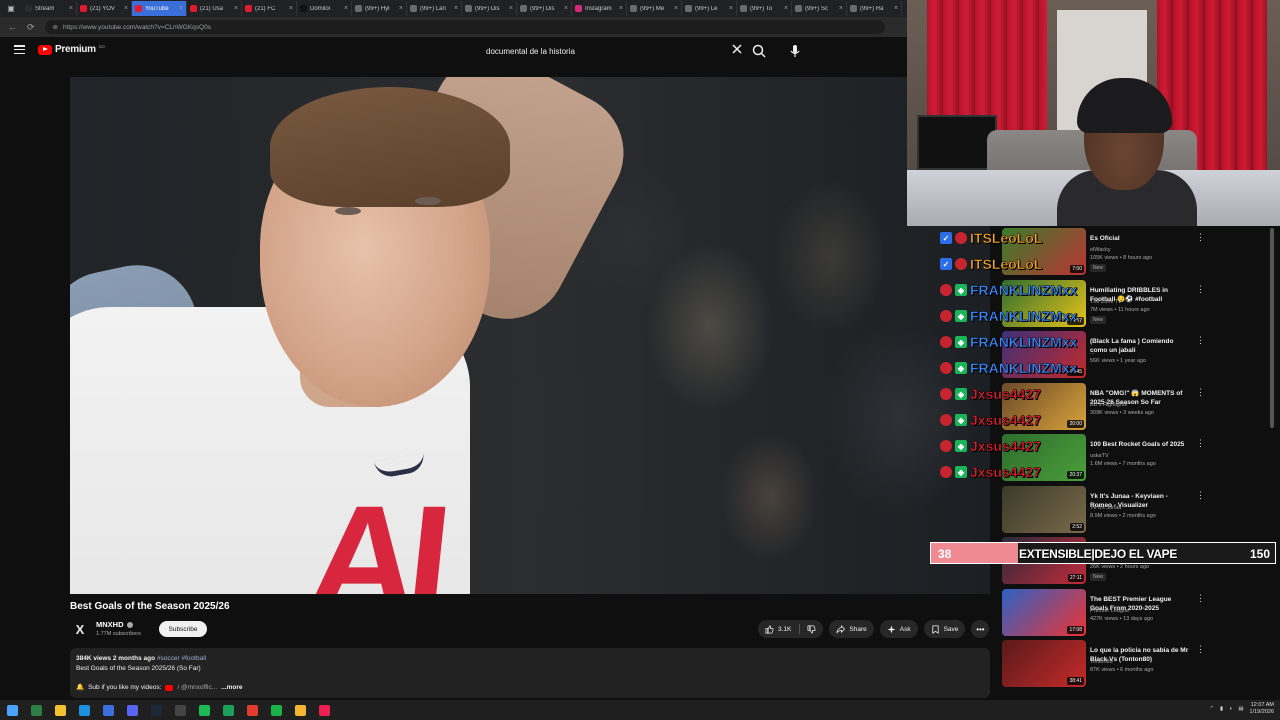  I want to click on channel-name-row: MNXHD, so click(114, 624).